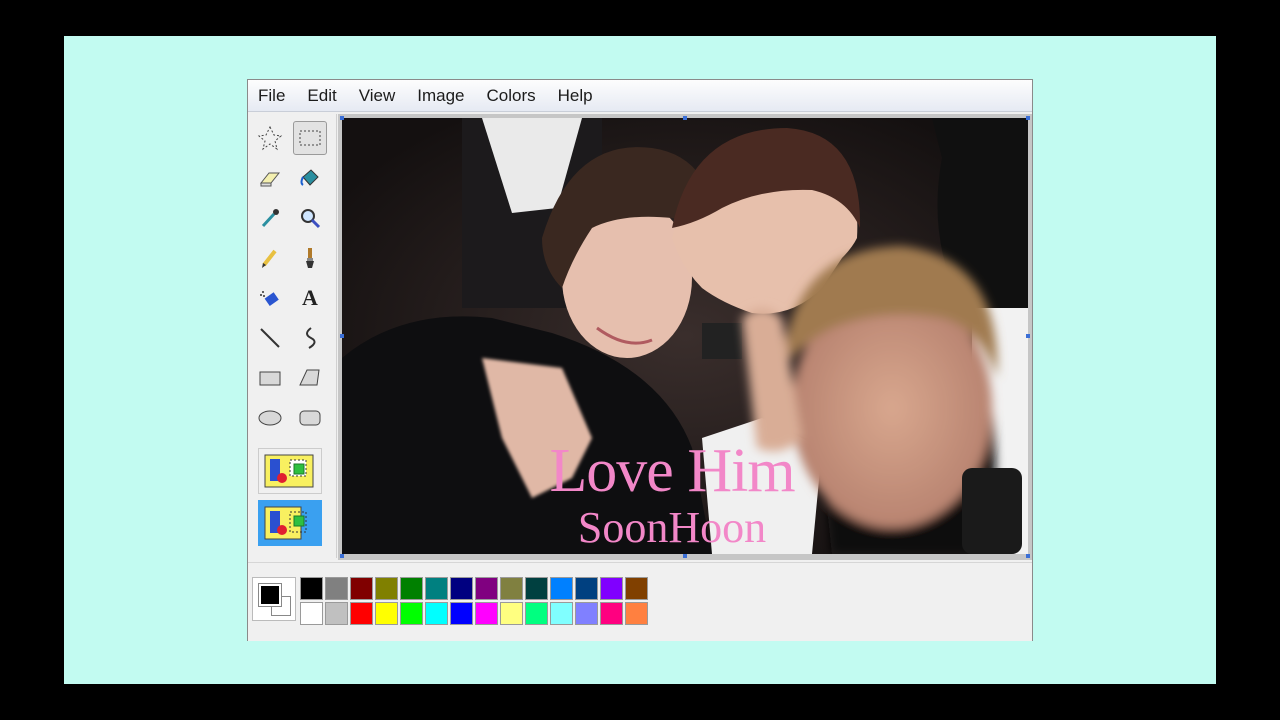 This screenshot has height=720, width=1280. Describe the element at coordinates (285, 523) in the screenshot. I see `transparent-selection-icon` at that location.